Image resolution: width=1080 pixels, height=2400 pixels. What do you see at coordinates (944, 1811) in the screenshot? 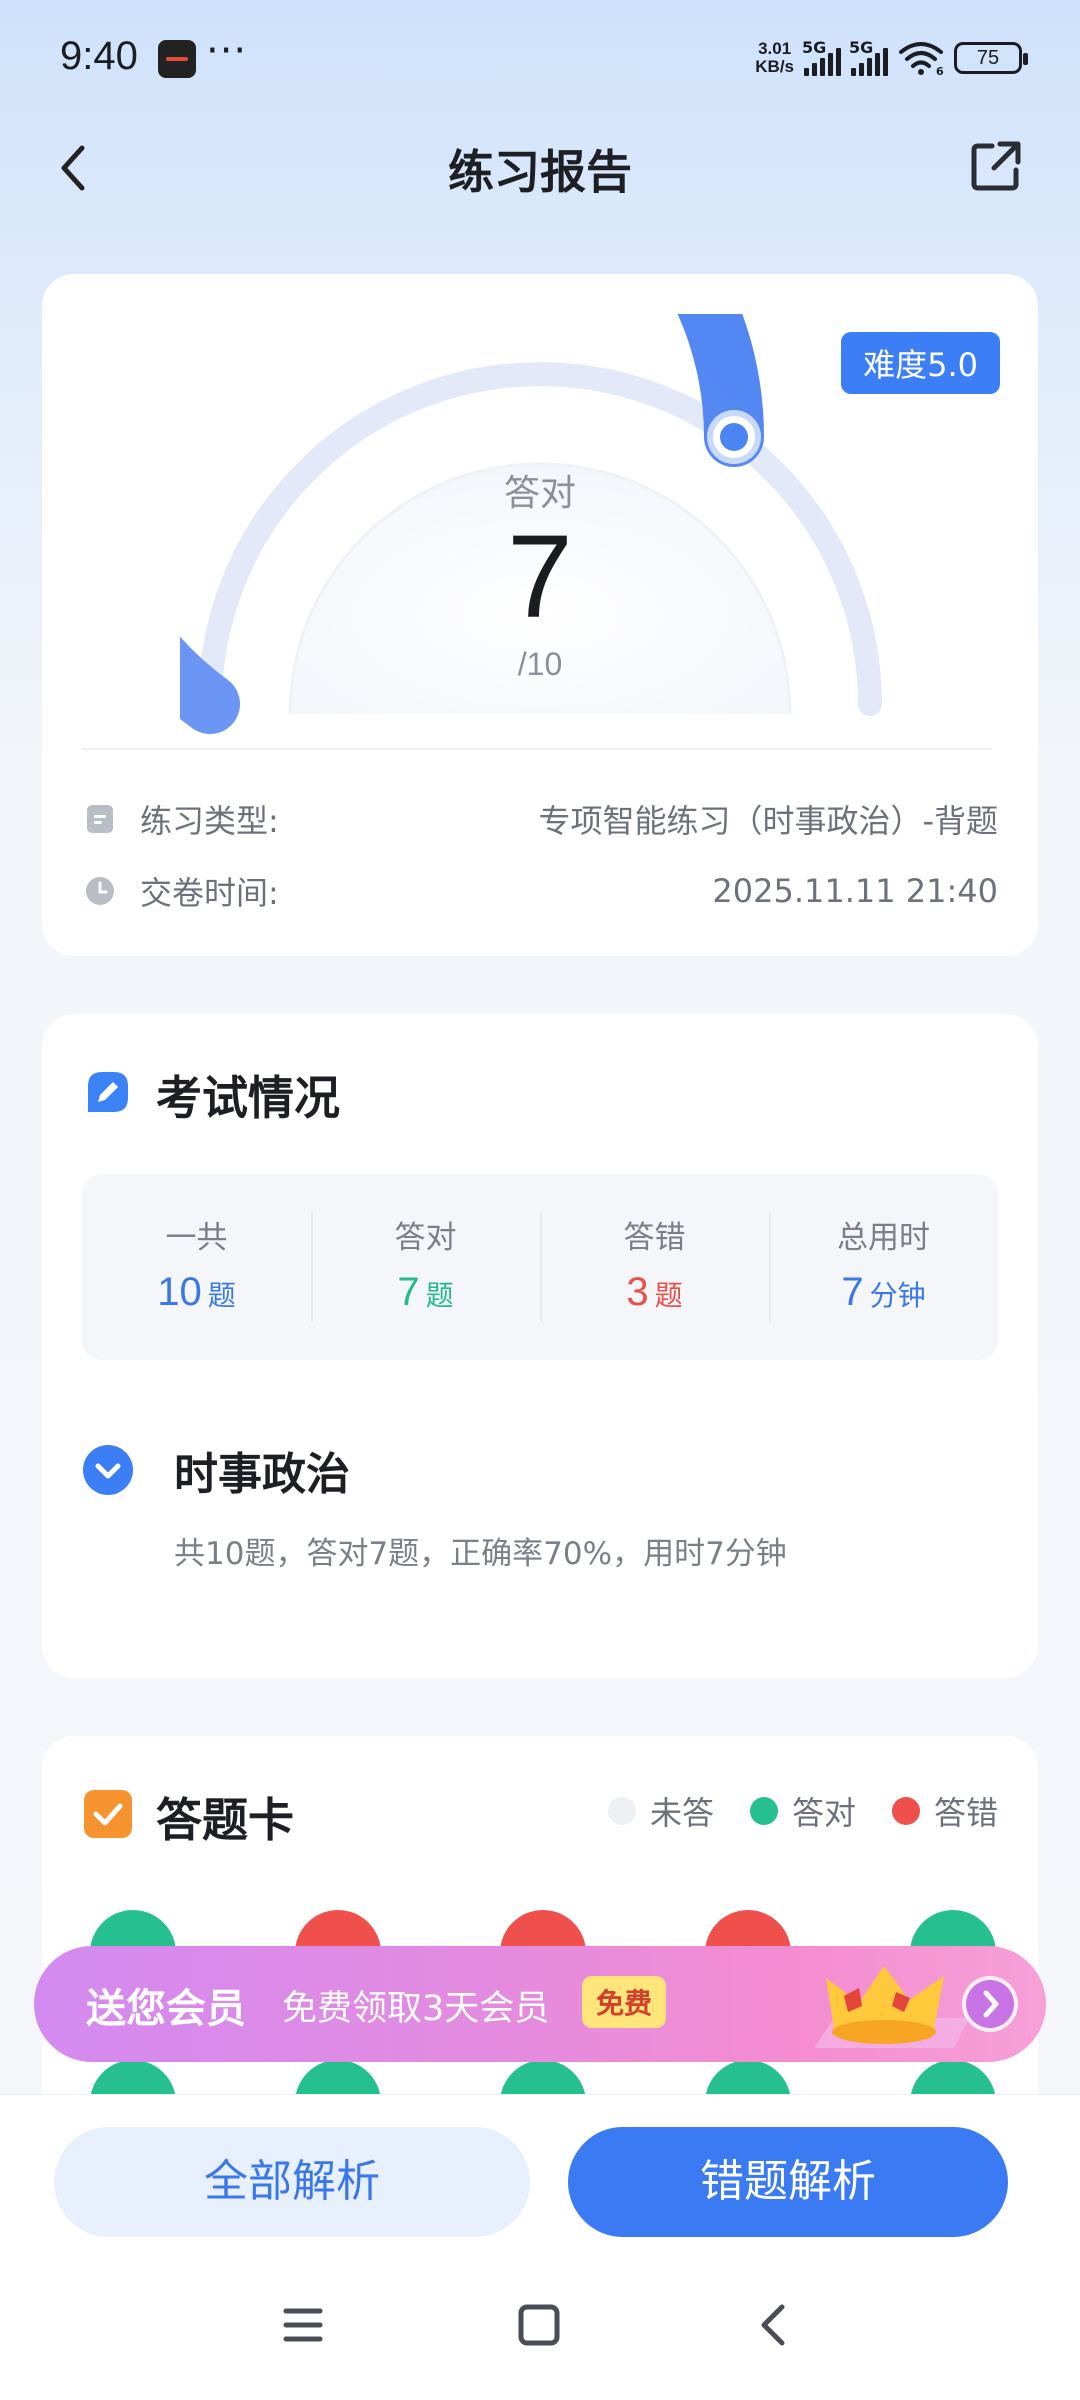
I see `legend-wrong: 答错` at bounding box center [944, 1811].